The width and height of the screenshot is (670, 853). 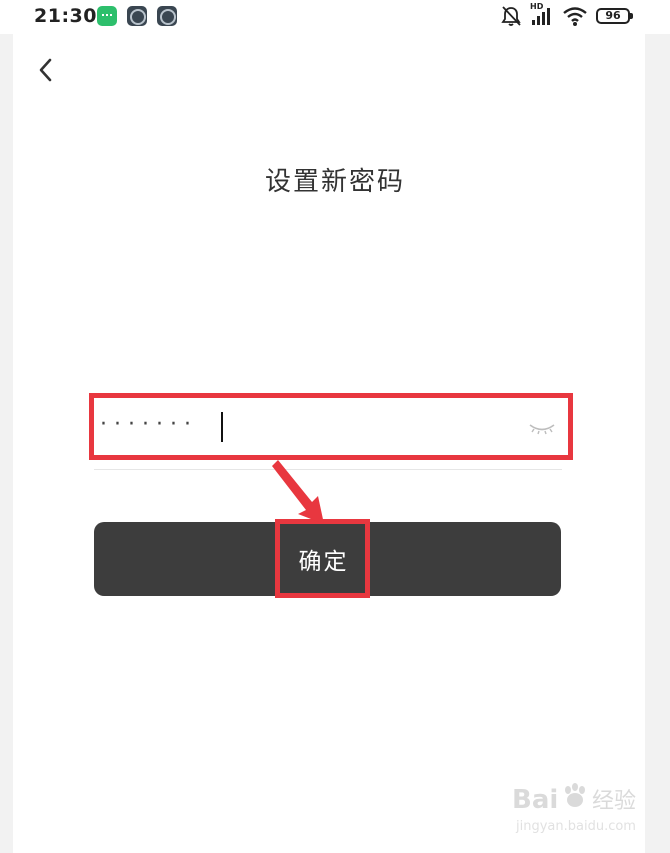 What do you see at coordinates (107, 16) in the screenshot?
I see `message-app-icon` at bounding box center [107, 16].